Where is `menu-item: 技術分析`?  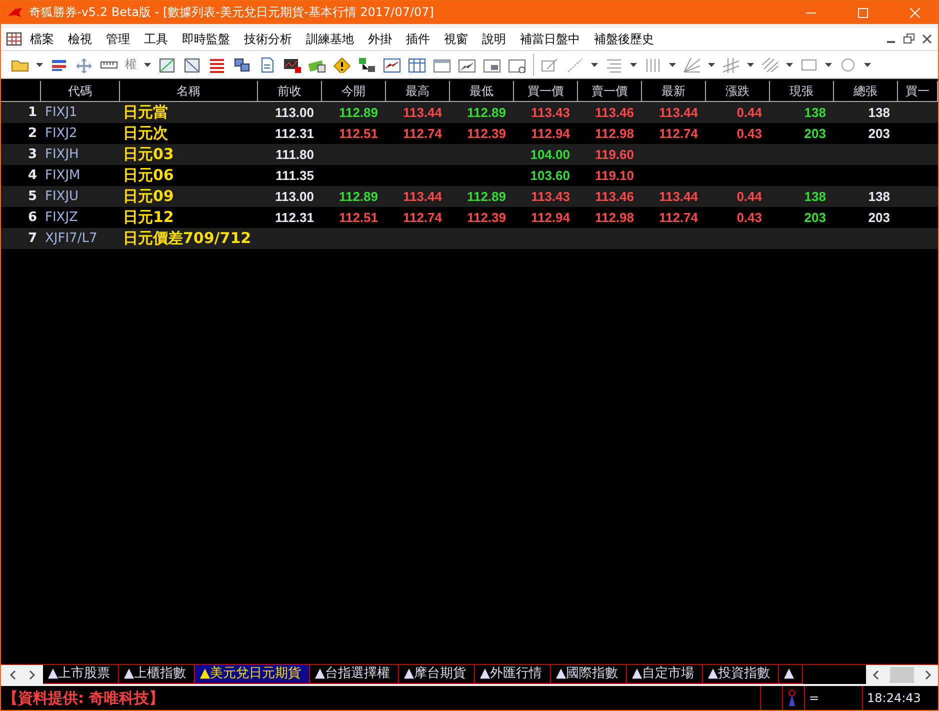 menu-item: 技術分析 is located at coordinates (268, 39).